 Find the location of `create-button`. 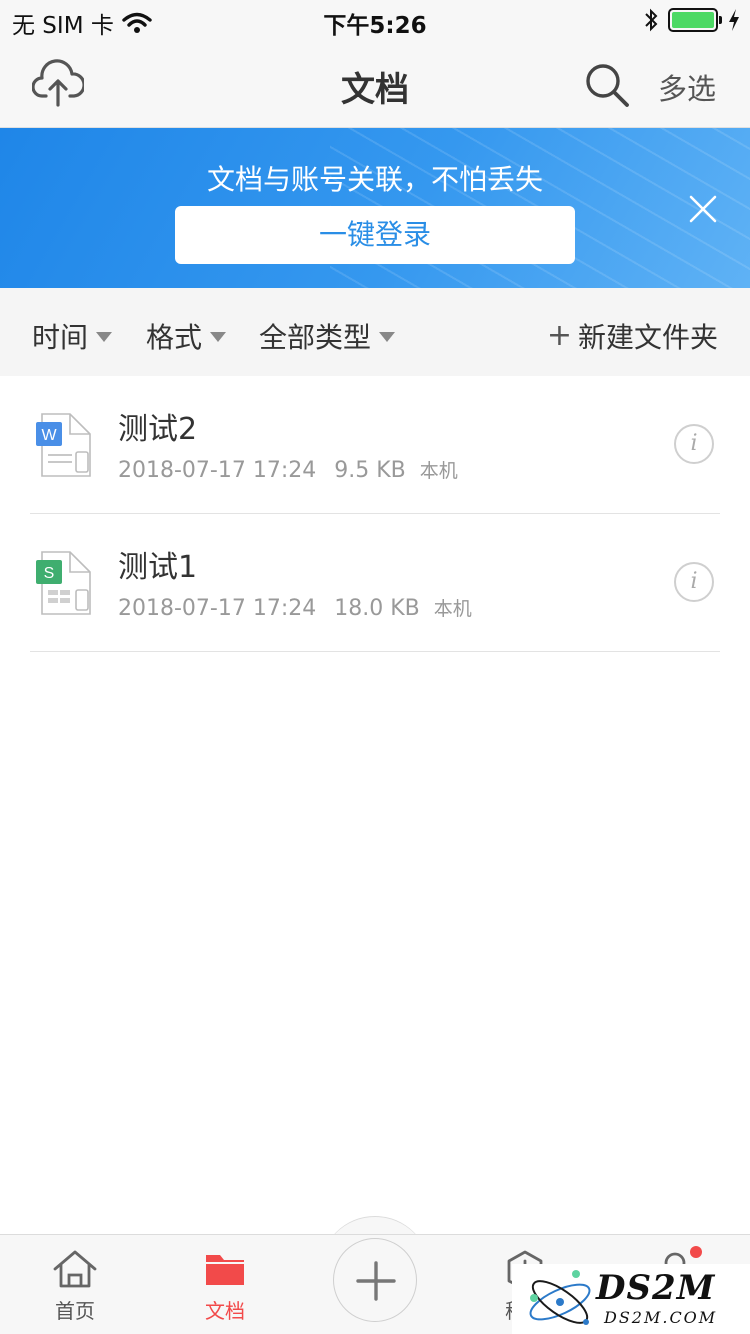

create-button is located at coordinates (375, 1280).